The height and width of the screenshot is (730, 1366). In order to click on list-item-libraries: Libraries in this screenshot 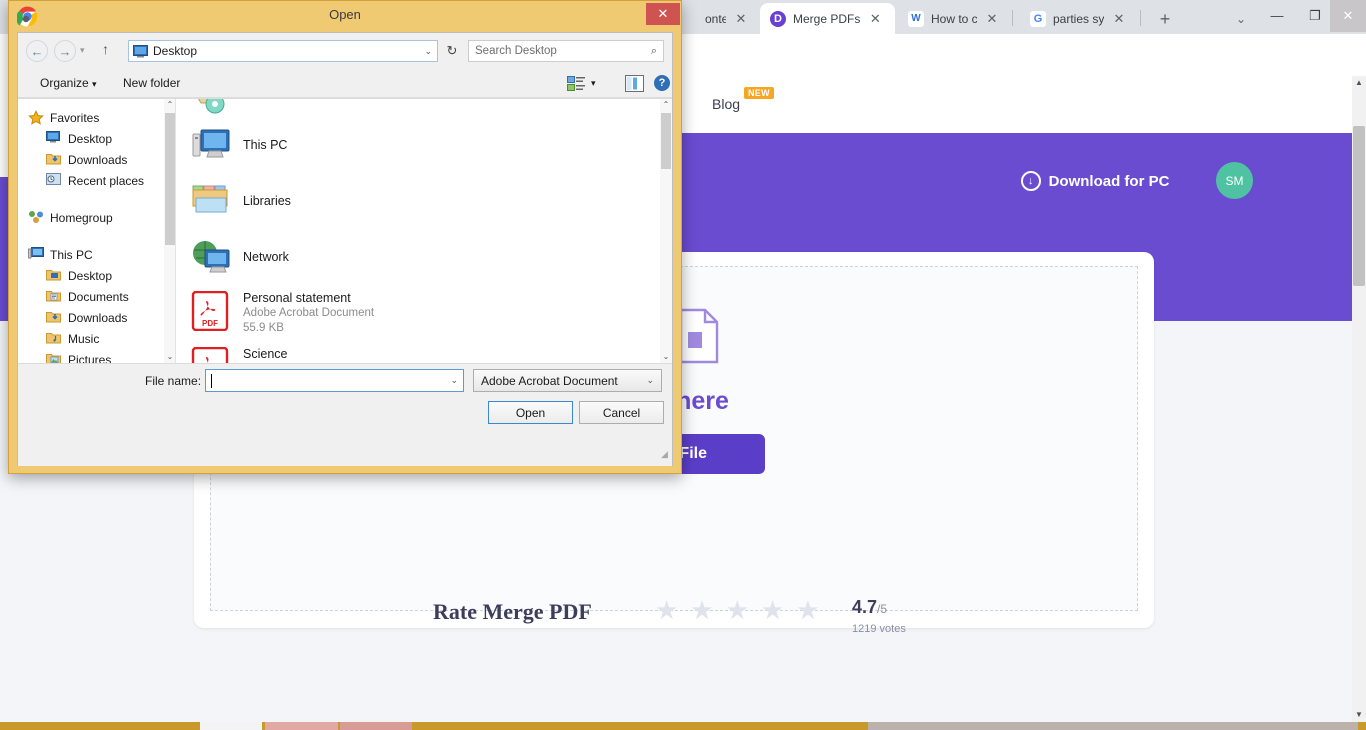, I will do `click(241, 202)`.